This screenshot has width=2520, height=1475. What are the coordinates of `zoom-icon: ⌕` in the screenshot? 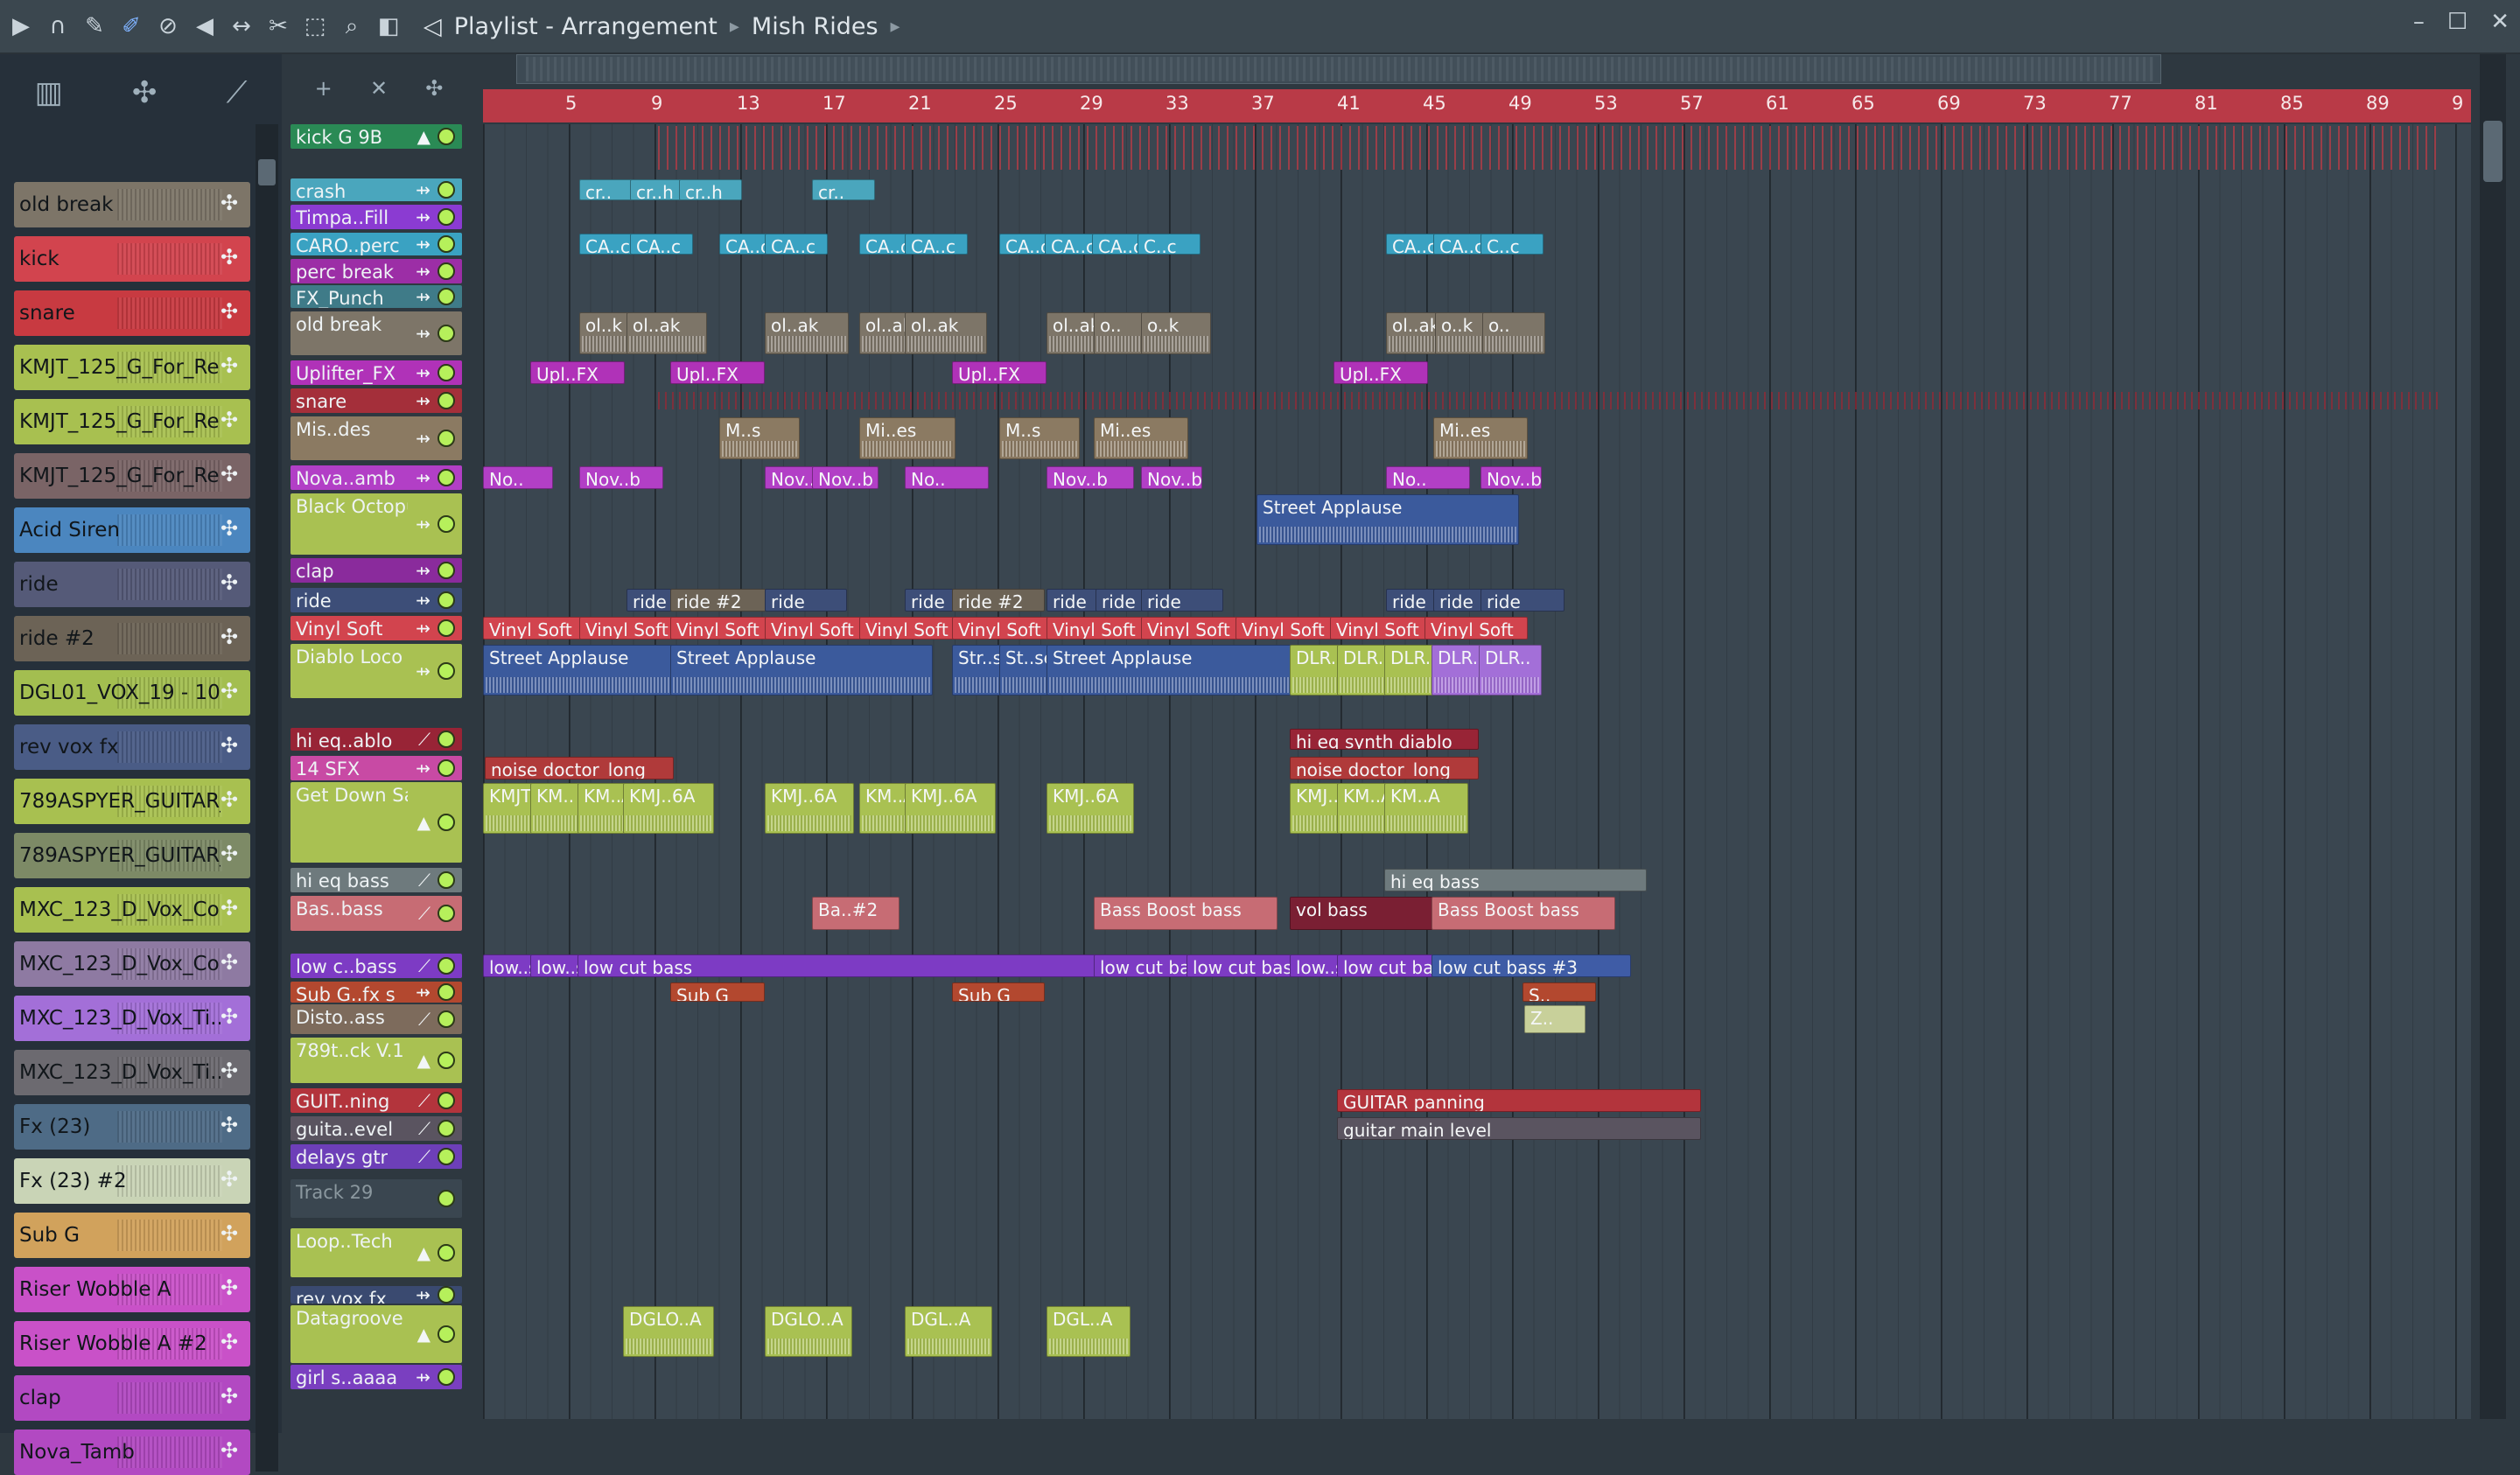 It's located at (352, 26).